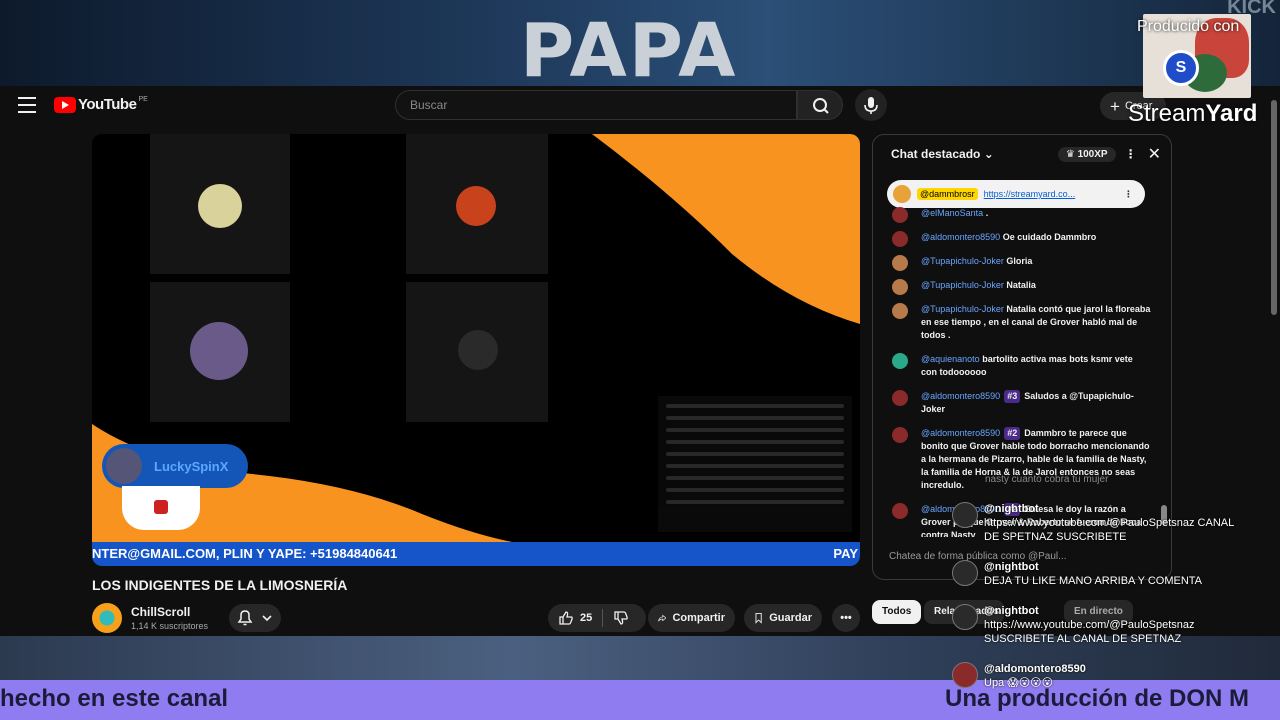  I want to click on overlay-message: @aldomontero8590 Upa 😱😮😮😮, so click(1097, 676).